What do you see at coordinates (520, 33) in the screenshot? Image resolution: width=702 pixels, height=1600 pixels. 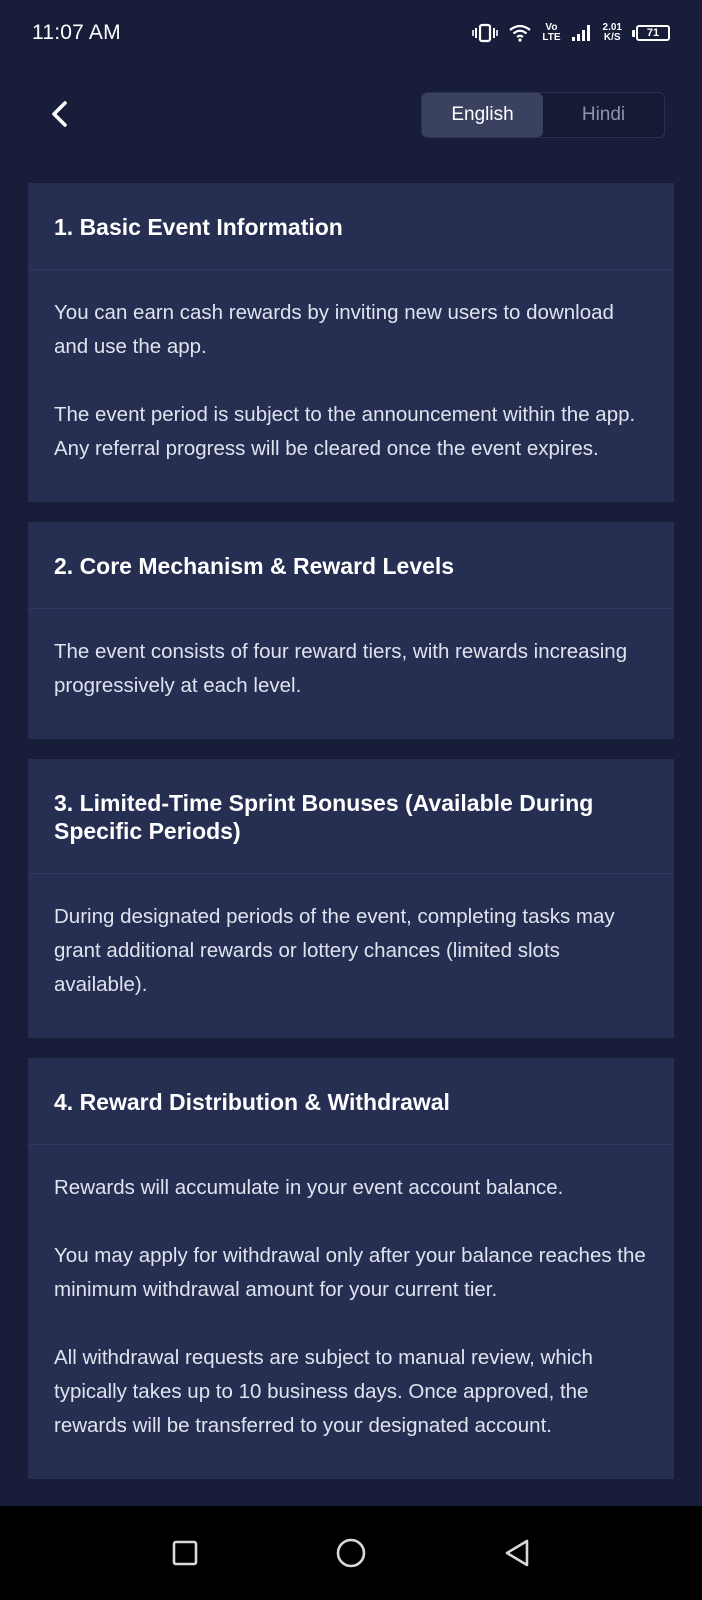 I see `wifi-icon` at bounding box center [520, 33].